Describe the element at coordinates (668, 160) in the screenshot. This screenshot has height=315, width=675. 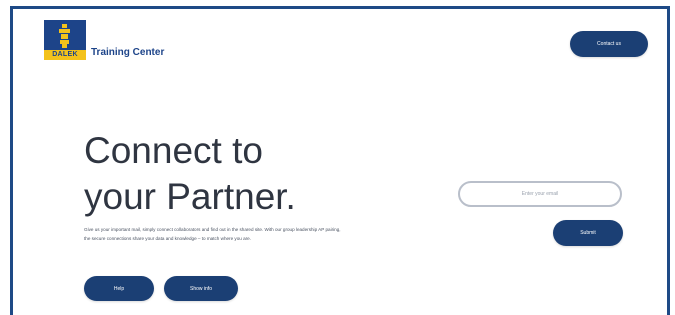
I see `frame-border-right` at that location.